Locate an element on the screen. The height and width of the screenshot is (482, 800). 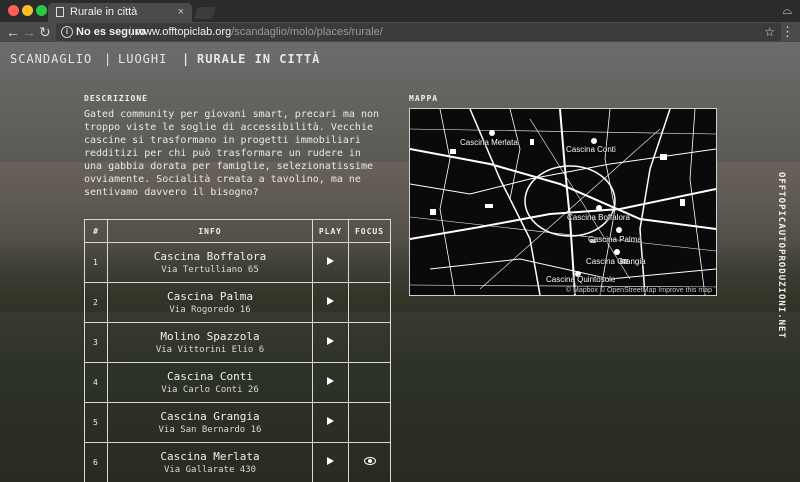
table-row: 2 Cascina Palma Via Rogoredo 16 is located at coordinates (237, 302).